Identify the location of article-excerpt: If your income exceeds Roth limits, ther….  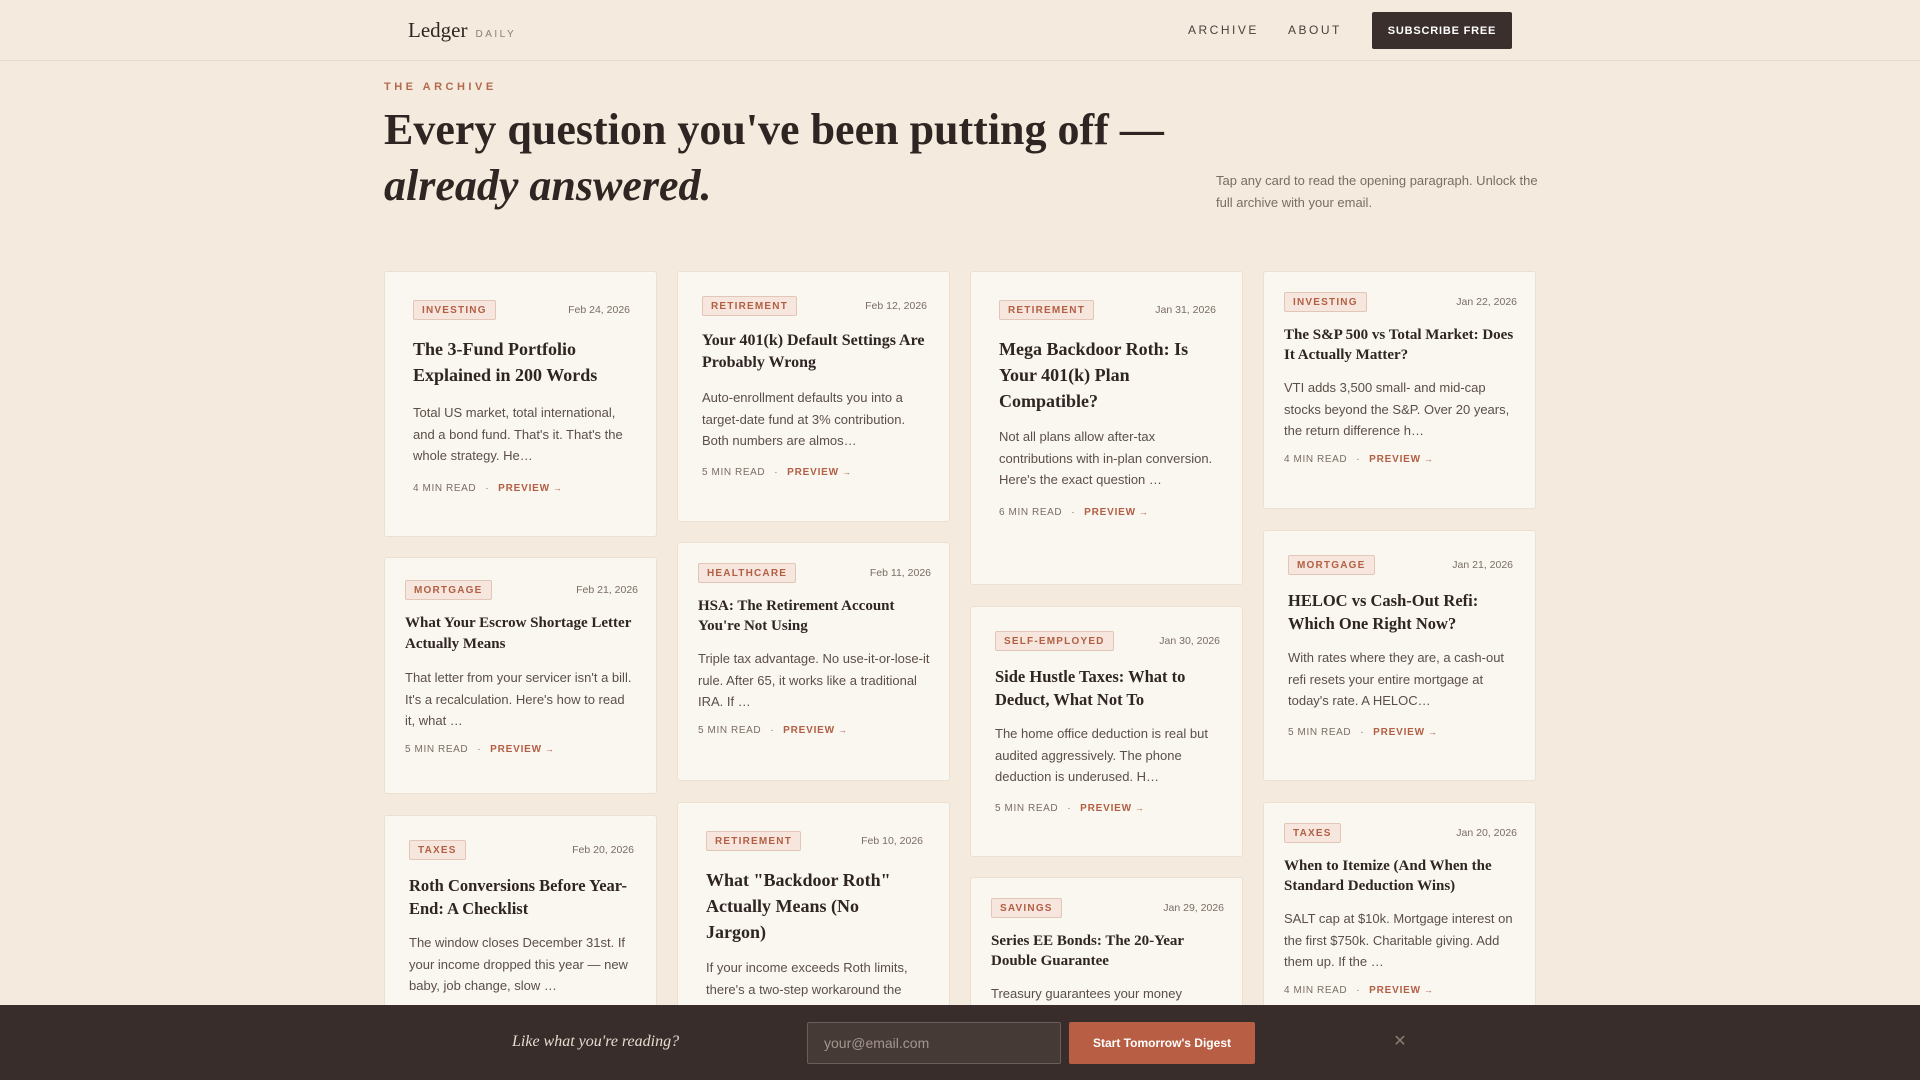
(807, 978).